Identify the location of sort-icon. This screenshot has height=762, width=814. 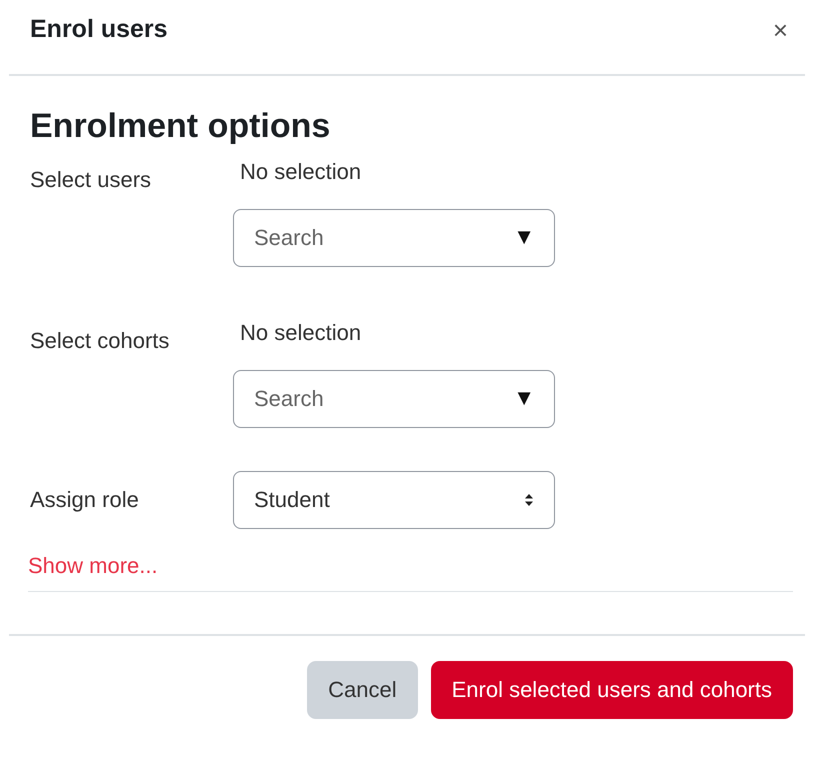
(529, 499).